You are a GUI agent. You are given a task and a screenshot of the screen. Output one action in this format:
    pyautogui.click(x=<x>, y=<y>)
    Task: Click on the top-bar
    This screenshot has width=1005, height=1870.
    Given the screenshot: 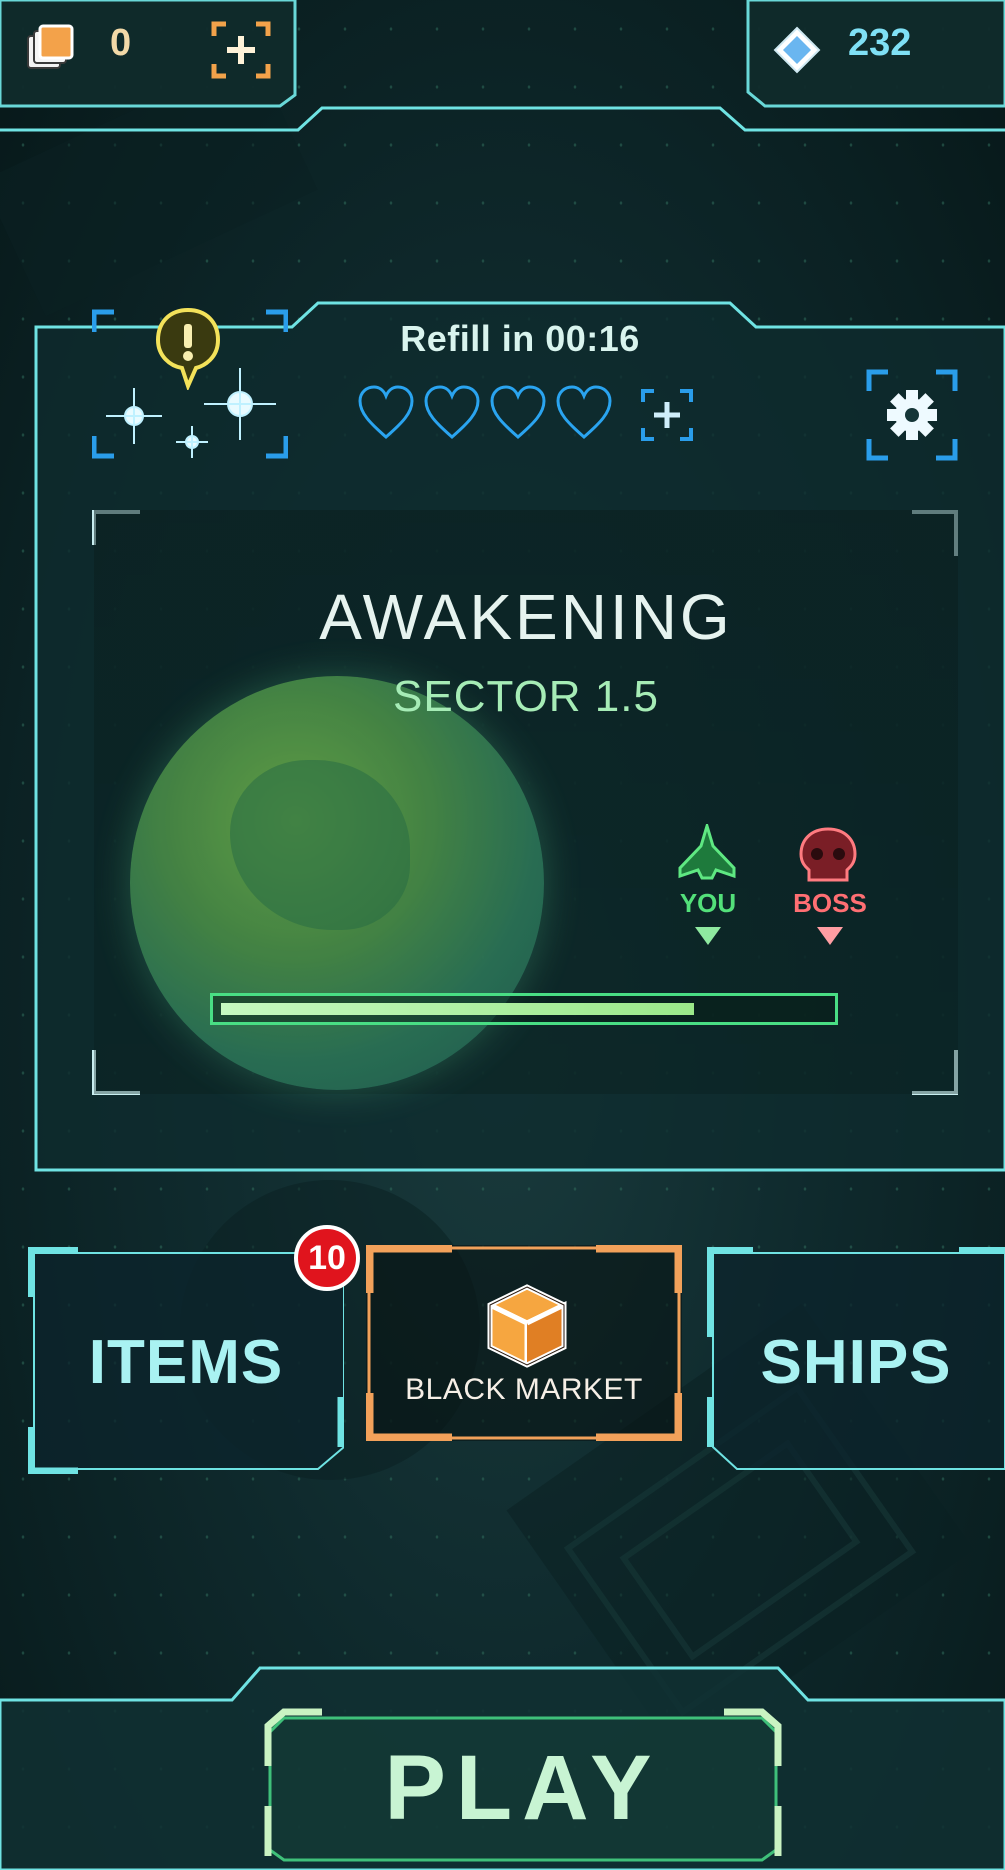 What is the action you would take?
    pyautogui.click(x=502, y=66)
    